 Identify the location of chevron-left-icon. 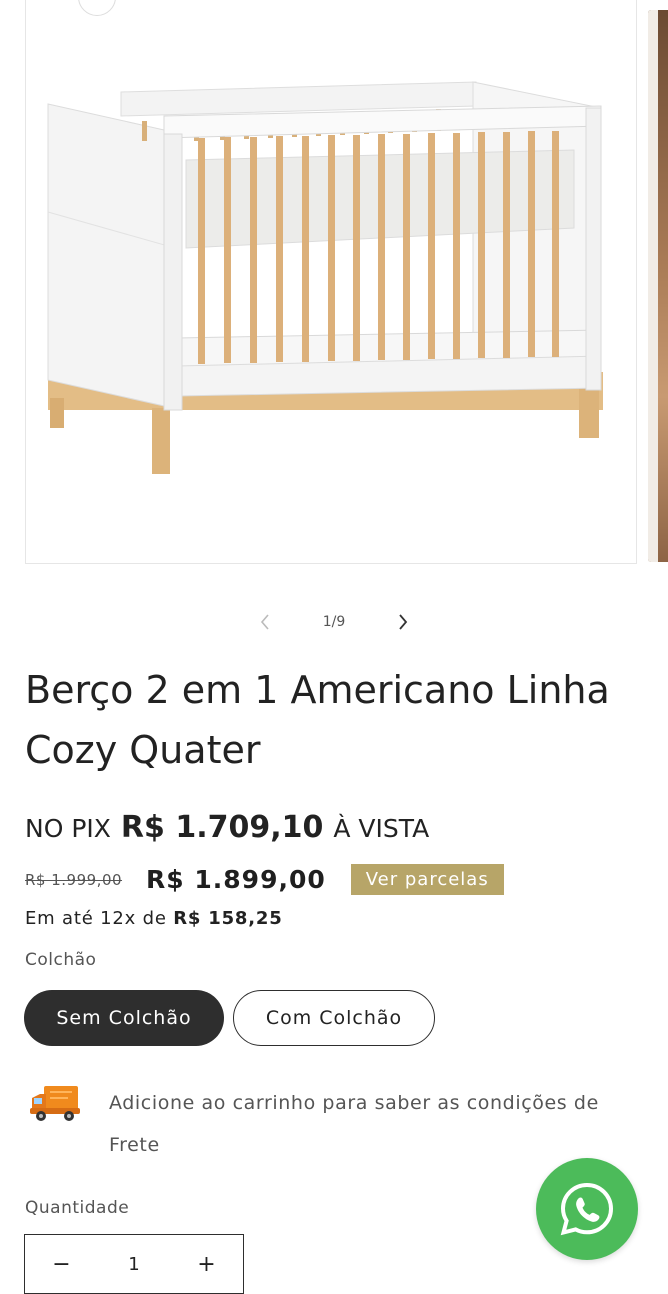
(265, 622).